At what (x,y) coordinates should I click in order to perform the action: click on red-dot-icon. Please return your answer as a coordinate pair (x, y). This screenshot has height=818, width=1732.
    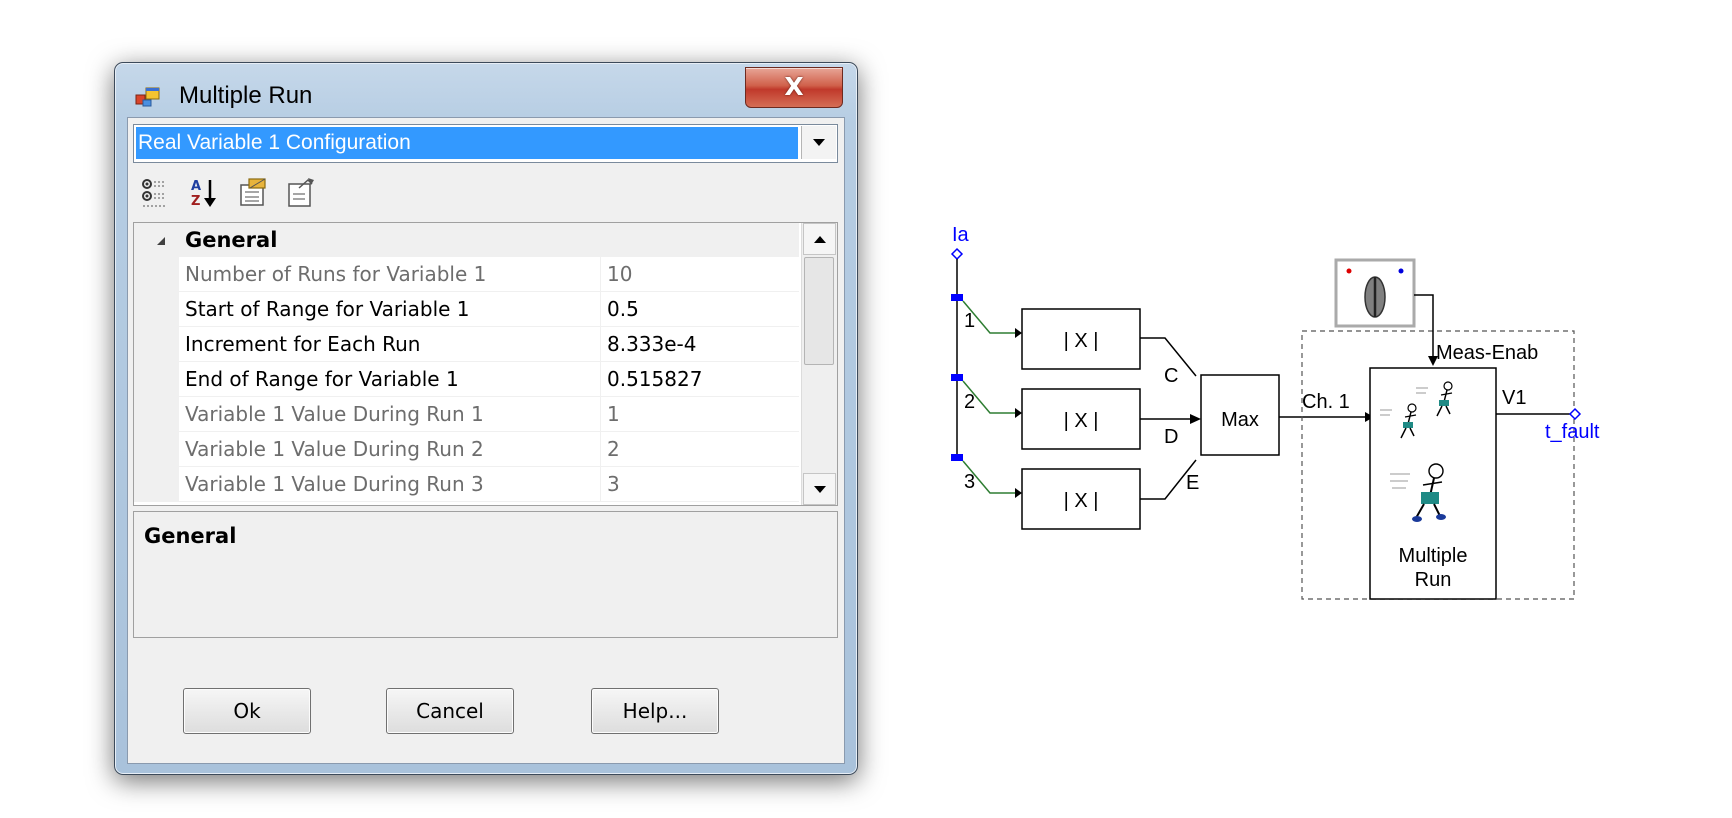
    Looking at the image, I should click on (1349, 271).